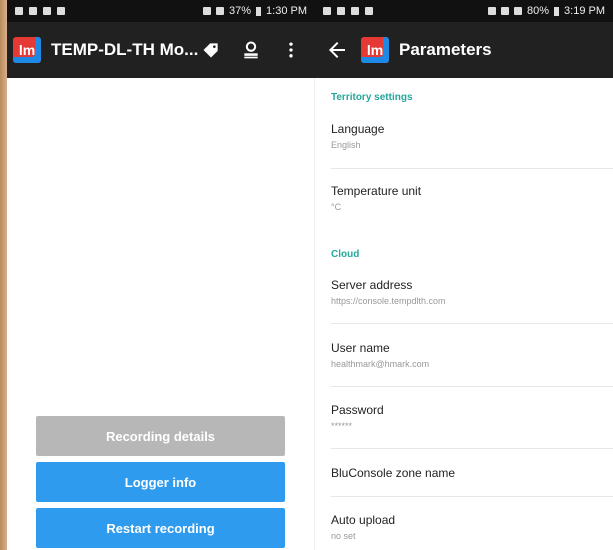 Image resolution: width=613 pixels, height=550 pixels. What do you see at coordinates (380, 364) in the screenshot?
I see `setting-summary: healthmark@hmark.com` at bounding box center [380, 364].